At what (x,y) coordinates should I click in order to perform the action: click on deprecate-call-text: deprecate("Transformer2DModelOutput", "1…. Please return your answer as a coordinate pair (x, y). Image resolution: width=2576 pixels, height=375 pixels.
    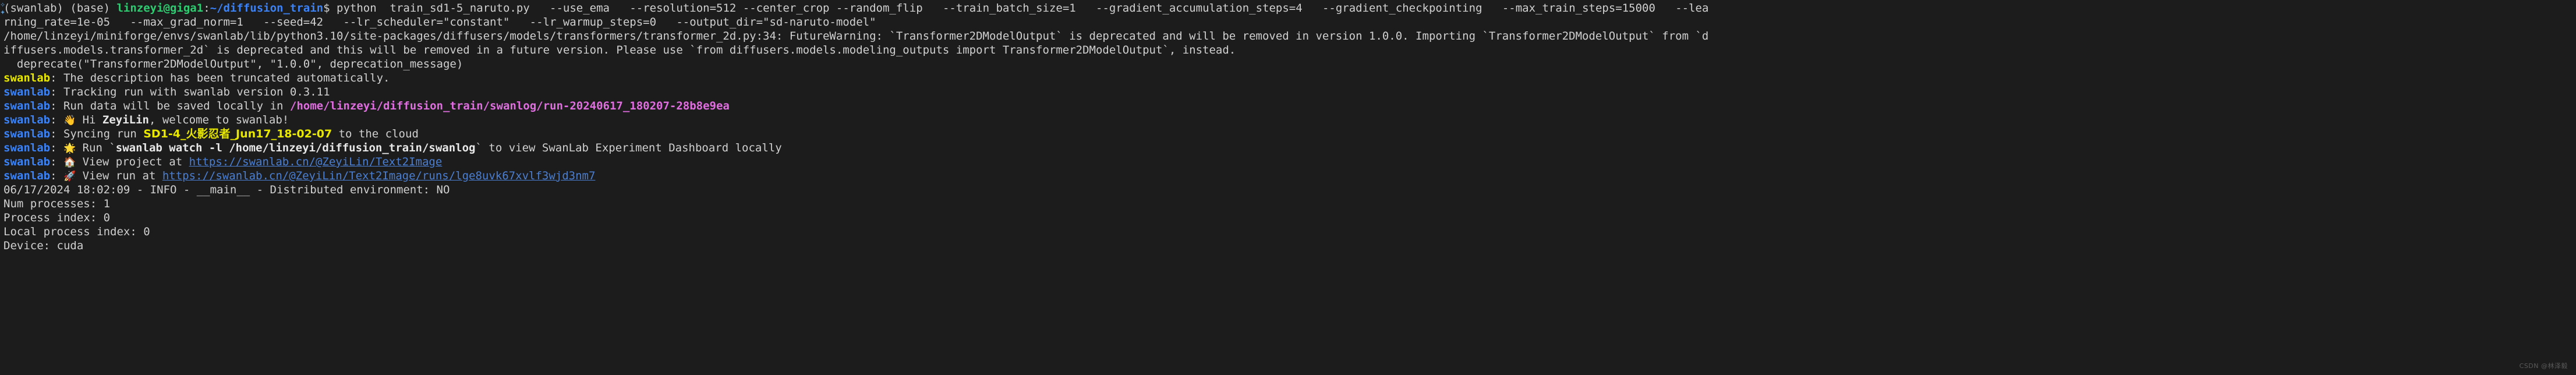
    Looking at the image, I should click on (233, 64).